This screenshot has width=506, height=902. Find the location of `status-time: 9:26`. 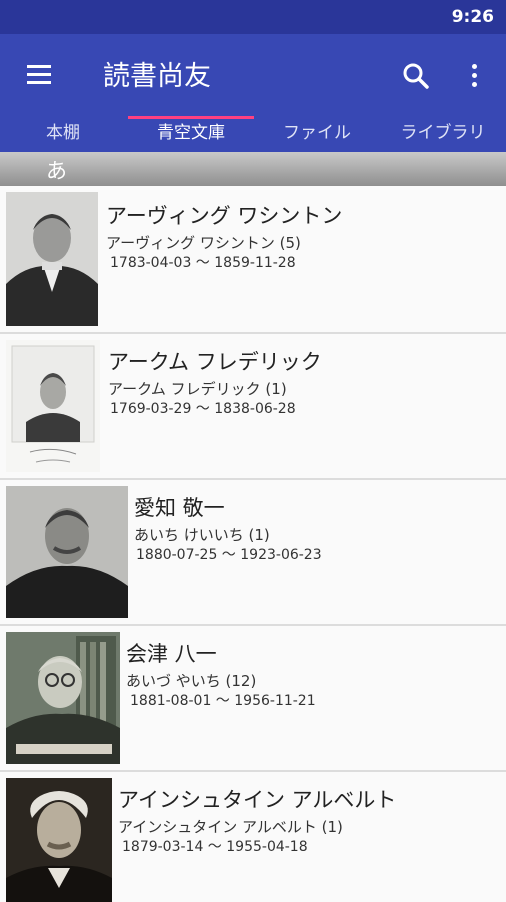

status-time: 9:26 is located at coordinates (472, 17).